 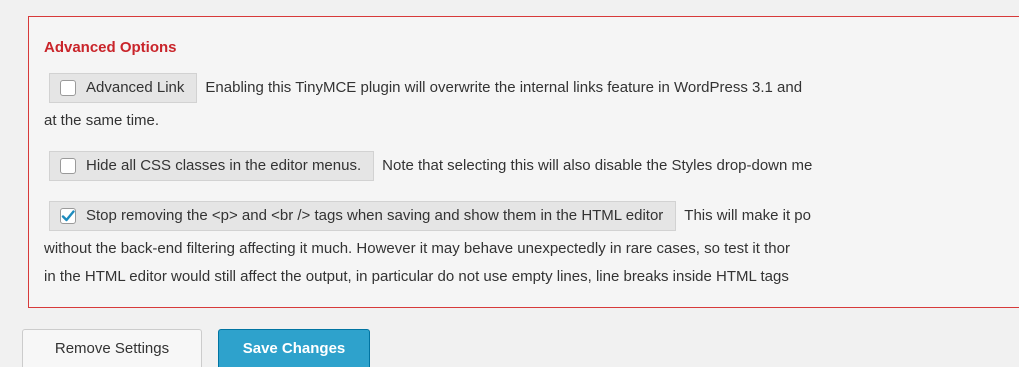 I want to click on advanced-link-description-cont: at the same time., so click(x=102, y=120).